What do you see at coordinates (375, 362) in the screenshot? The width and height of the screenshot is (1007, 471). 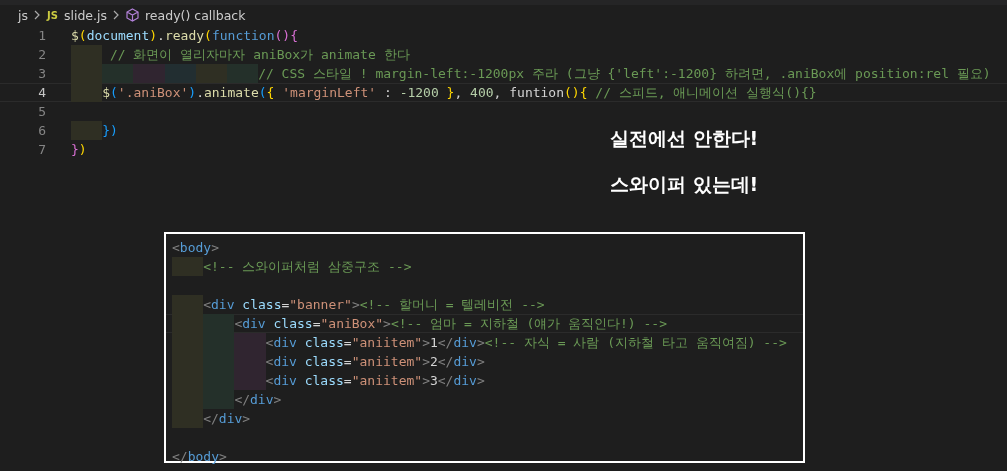 I see `code-line: <div class="aniitem">2</div>` at bounding box center [375, 362].